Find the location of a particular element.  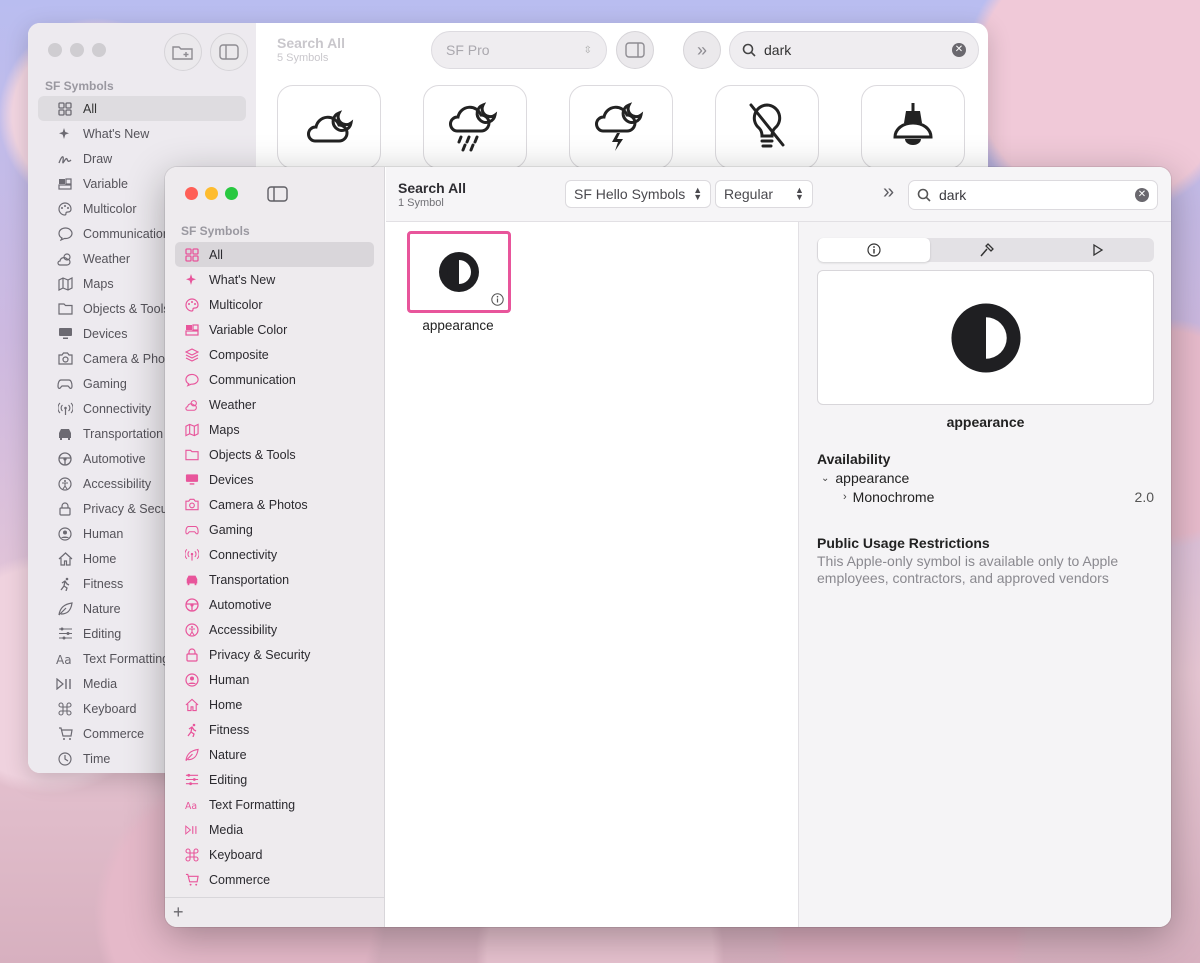

back-inspector-toggle-button is located at coordinates (635, 50).